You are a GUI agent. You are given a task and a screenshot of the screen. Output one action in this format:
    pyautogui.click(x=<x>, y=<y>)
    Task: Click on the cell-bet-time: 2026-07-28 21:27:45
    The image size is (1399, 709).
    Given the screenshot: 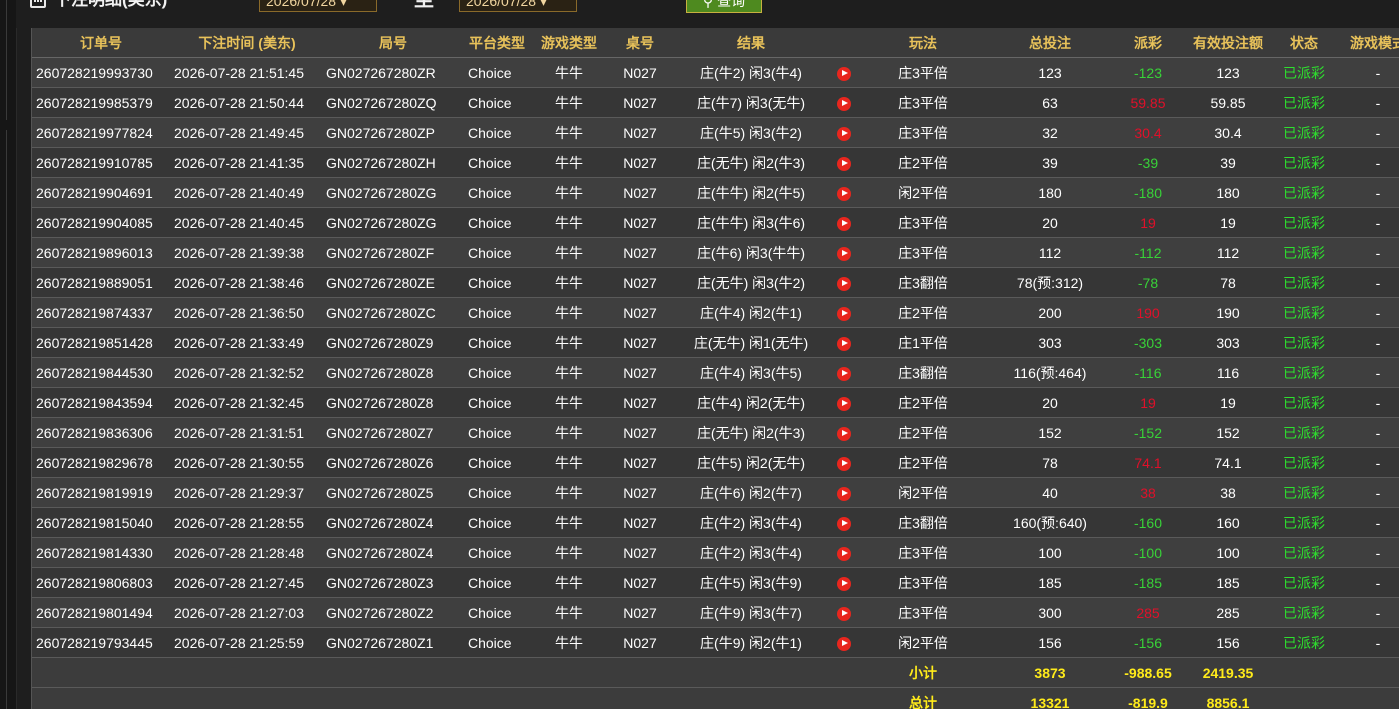 What is the action you would take?
    pyautogui.click(x=247, y=582)
    